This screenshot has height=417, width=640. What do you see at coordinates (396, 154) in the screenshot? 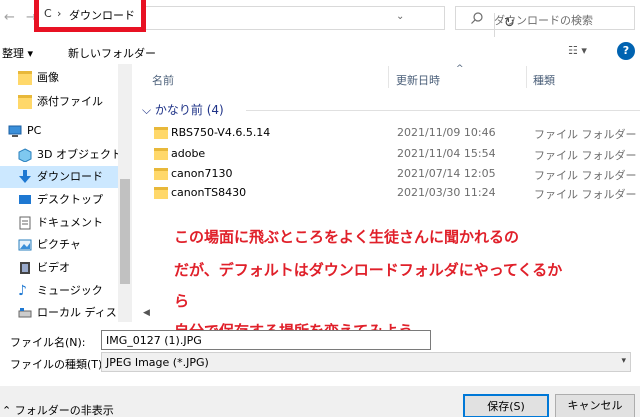
I see `file-row: adobe 2021/11/04 15:54 ファイル フォルダー` at bounding box center [396, 154].